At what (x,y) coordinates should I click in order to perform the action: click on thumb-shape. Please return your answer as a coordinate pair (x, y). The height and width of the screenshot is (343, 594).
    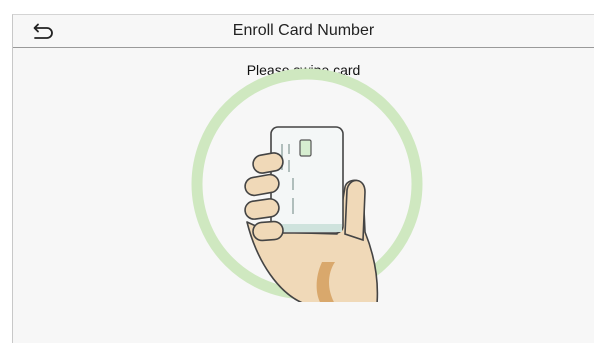
    Looking at the image, I should click on (355, 210).